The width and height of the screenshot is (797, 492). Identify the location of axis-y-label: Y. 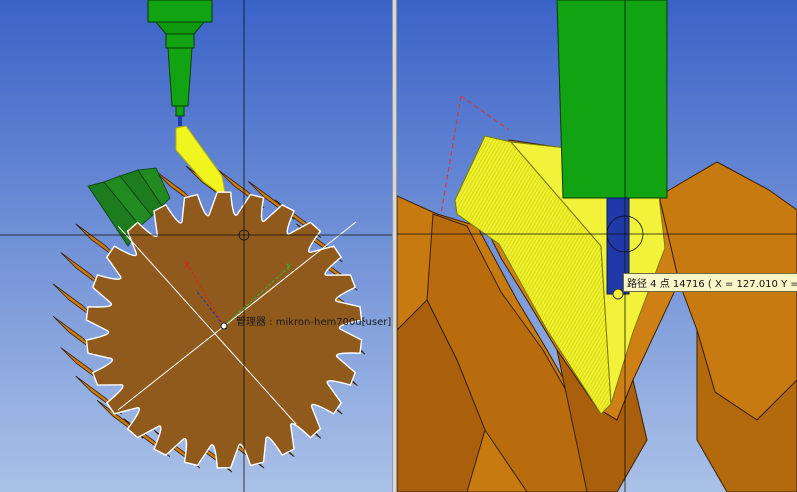
(288, 268).